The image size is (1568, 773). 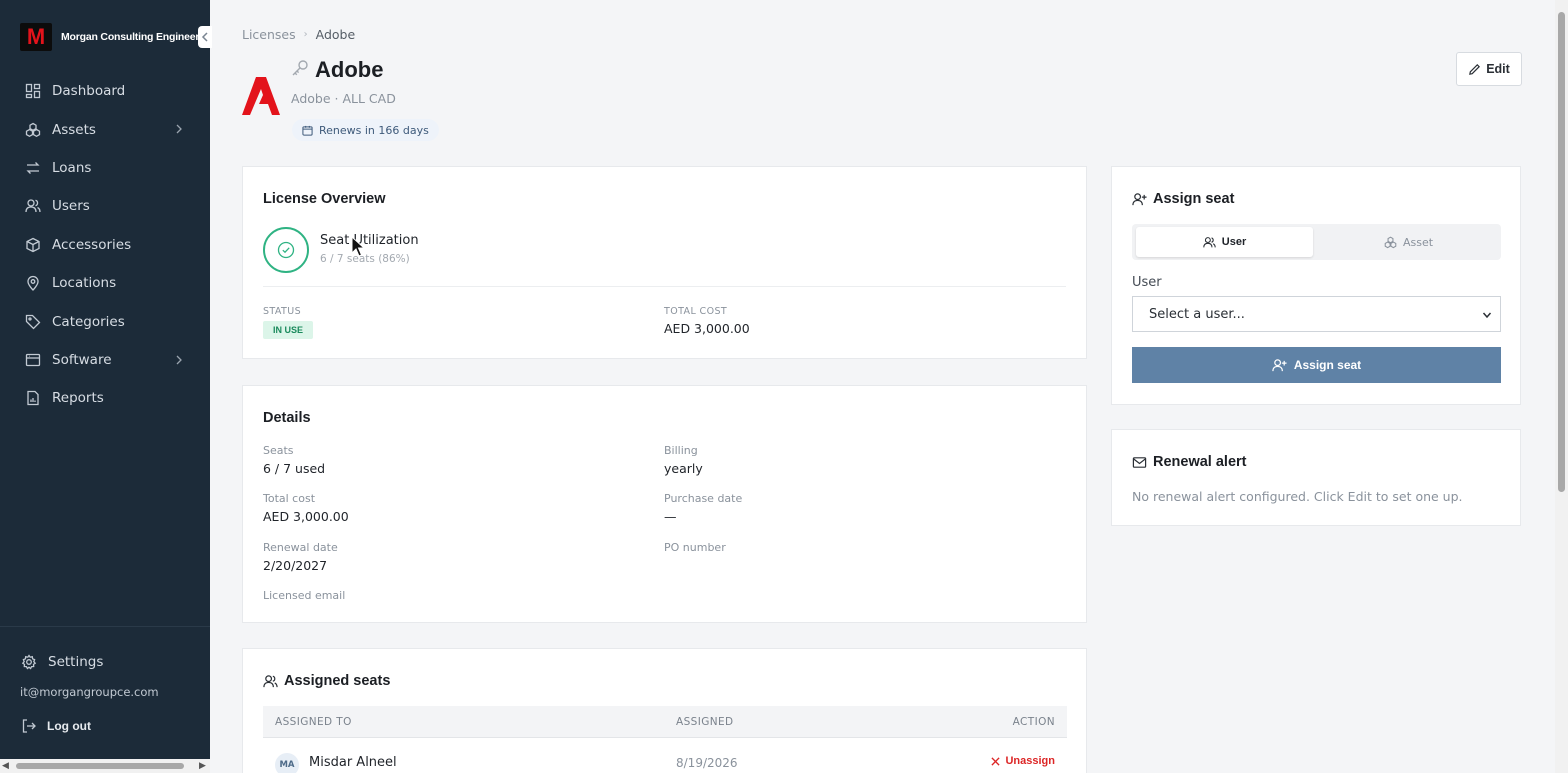 What do you see at coordinates (287, 763) in the screenshot?
I see `avatar: MA` at bounding box center [287, 763].